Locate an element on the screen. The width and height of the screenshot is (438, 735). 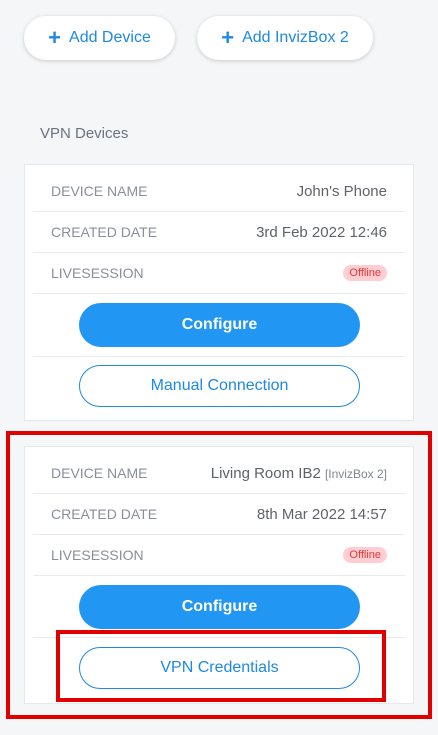
device-name-text: Living Room IB2 is located at coordinates (265, 473).